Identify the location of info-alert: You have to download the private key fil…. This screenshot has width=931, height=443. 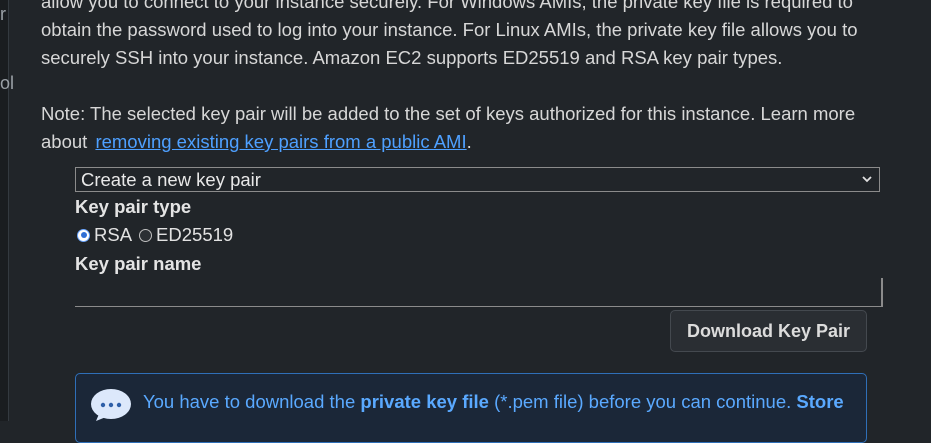
(471, 408).